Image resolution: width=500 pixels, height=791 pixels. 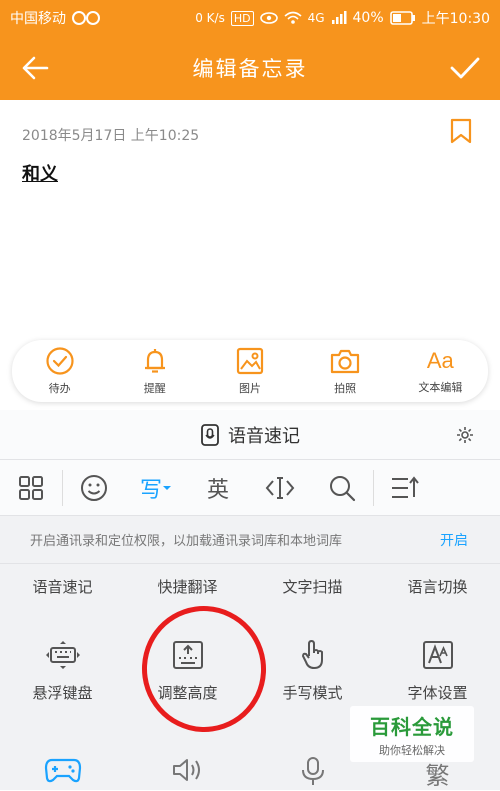 I want to click on notification-icon, so click(x=86, y=18).